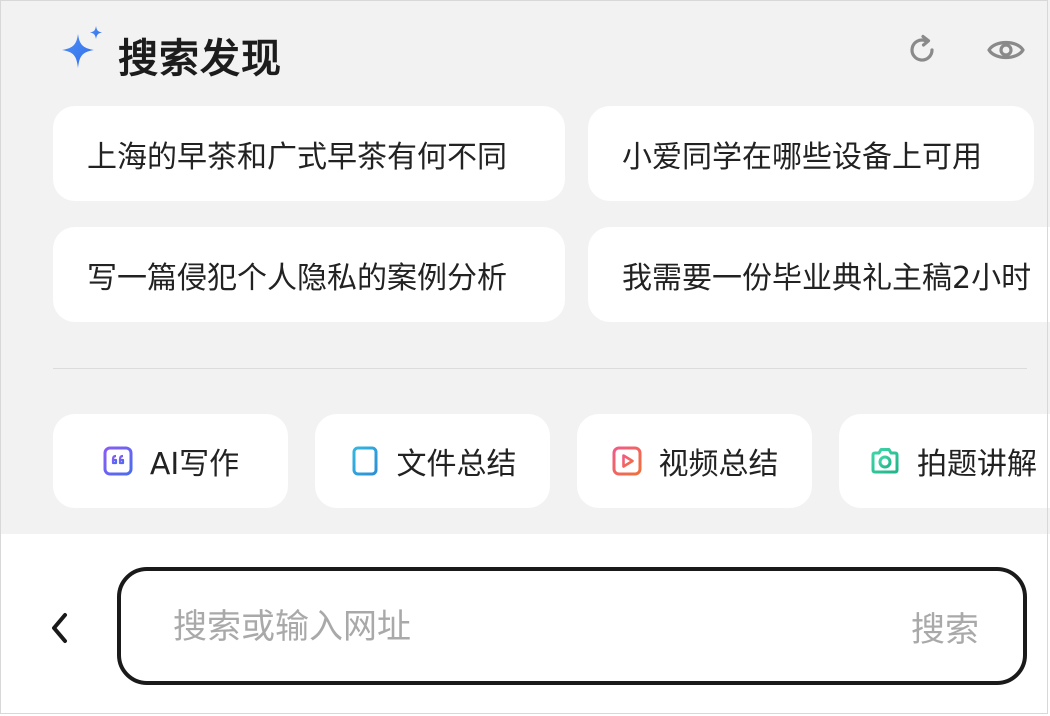  I want to click on suggestion-text: 小爱同学在哪些设备上可用, so click(802, 157).